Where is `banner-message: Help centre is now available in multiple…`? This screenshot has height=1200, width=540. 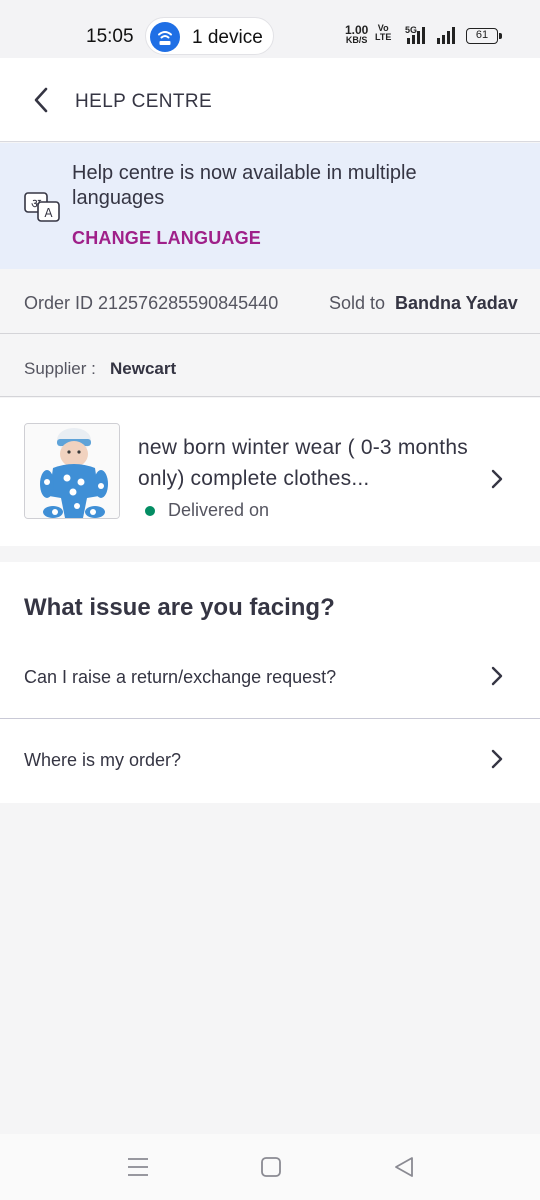 banner-message: Help centre is now available in multiple… is located at coordinates (244, 185).